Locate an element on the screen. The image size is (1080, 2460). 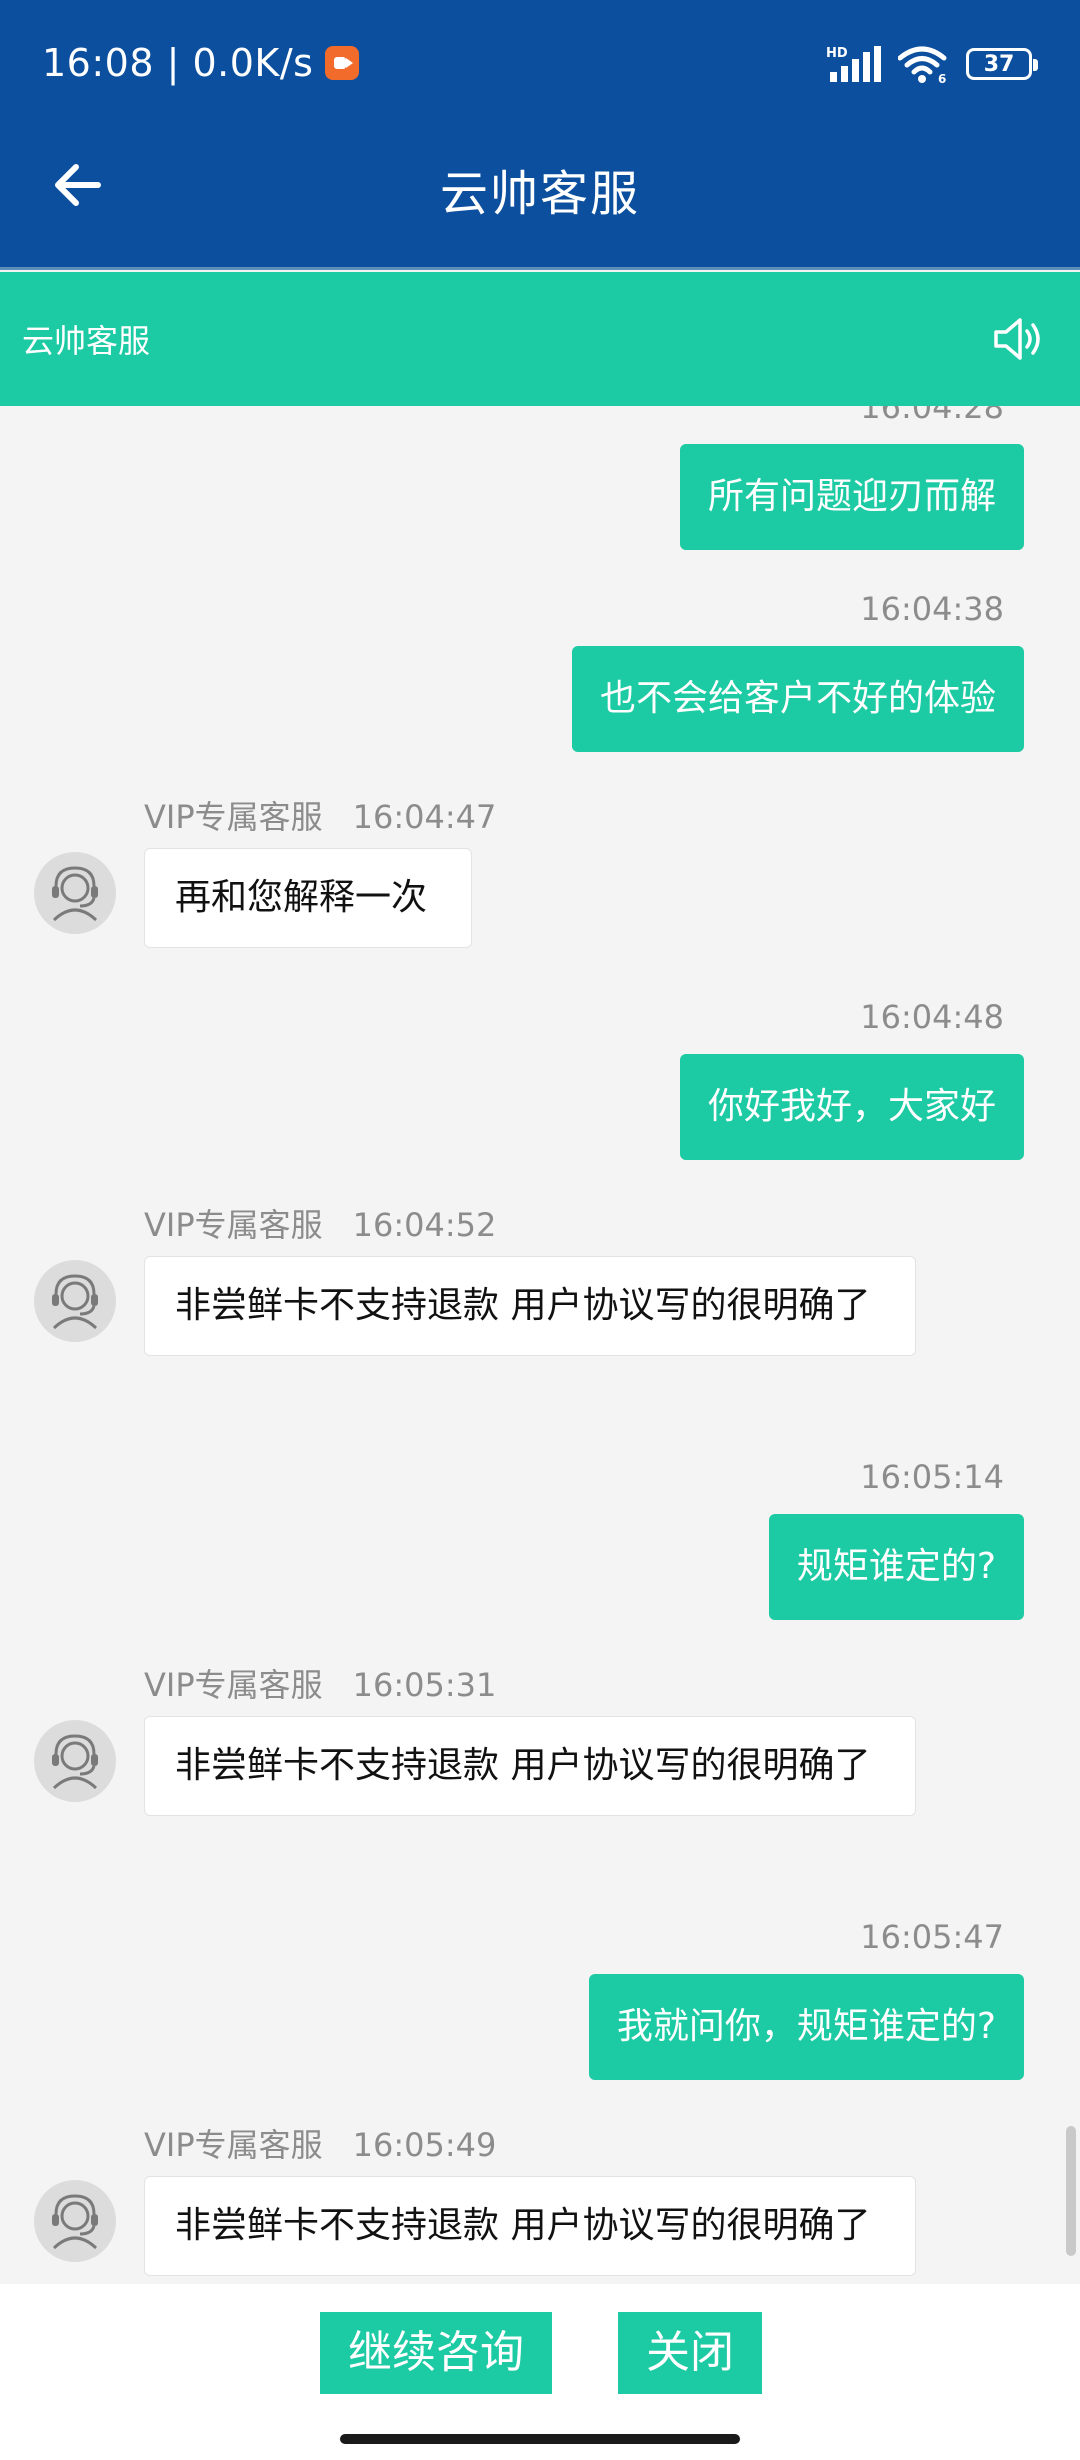
message-timestamp: 16:05:49 is located at coordinates (424, 2145).